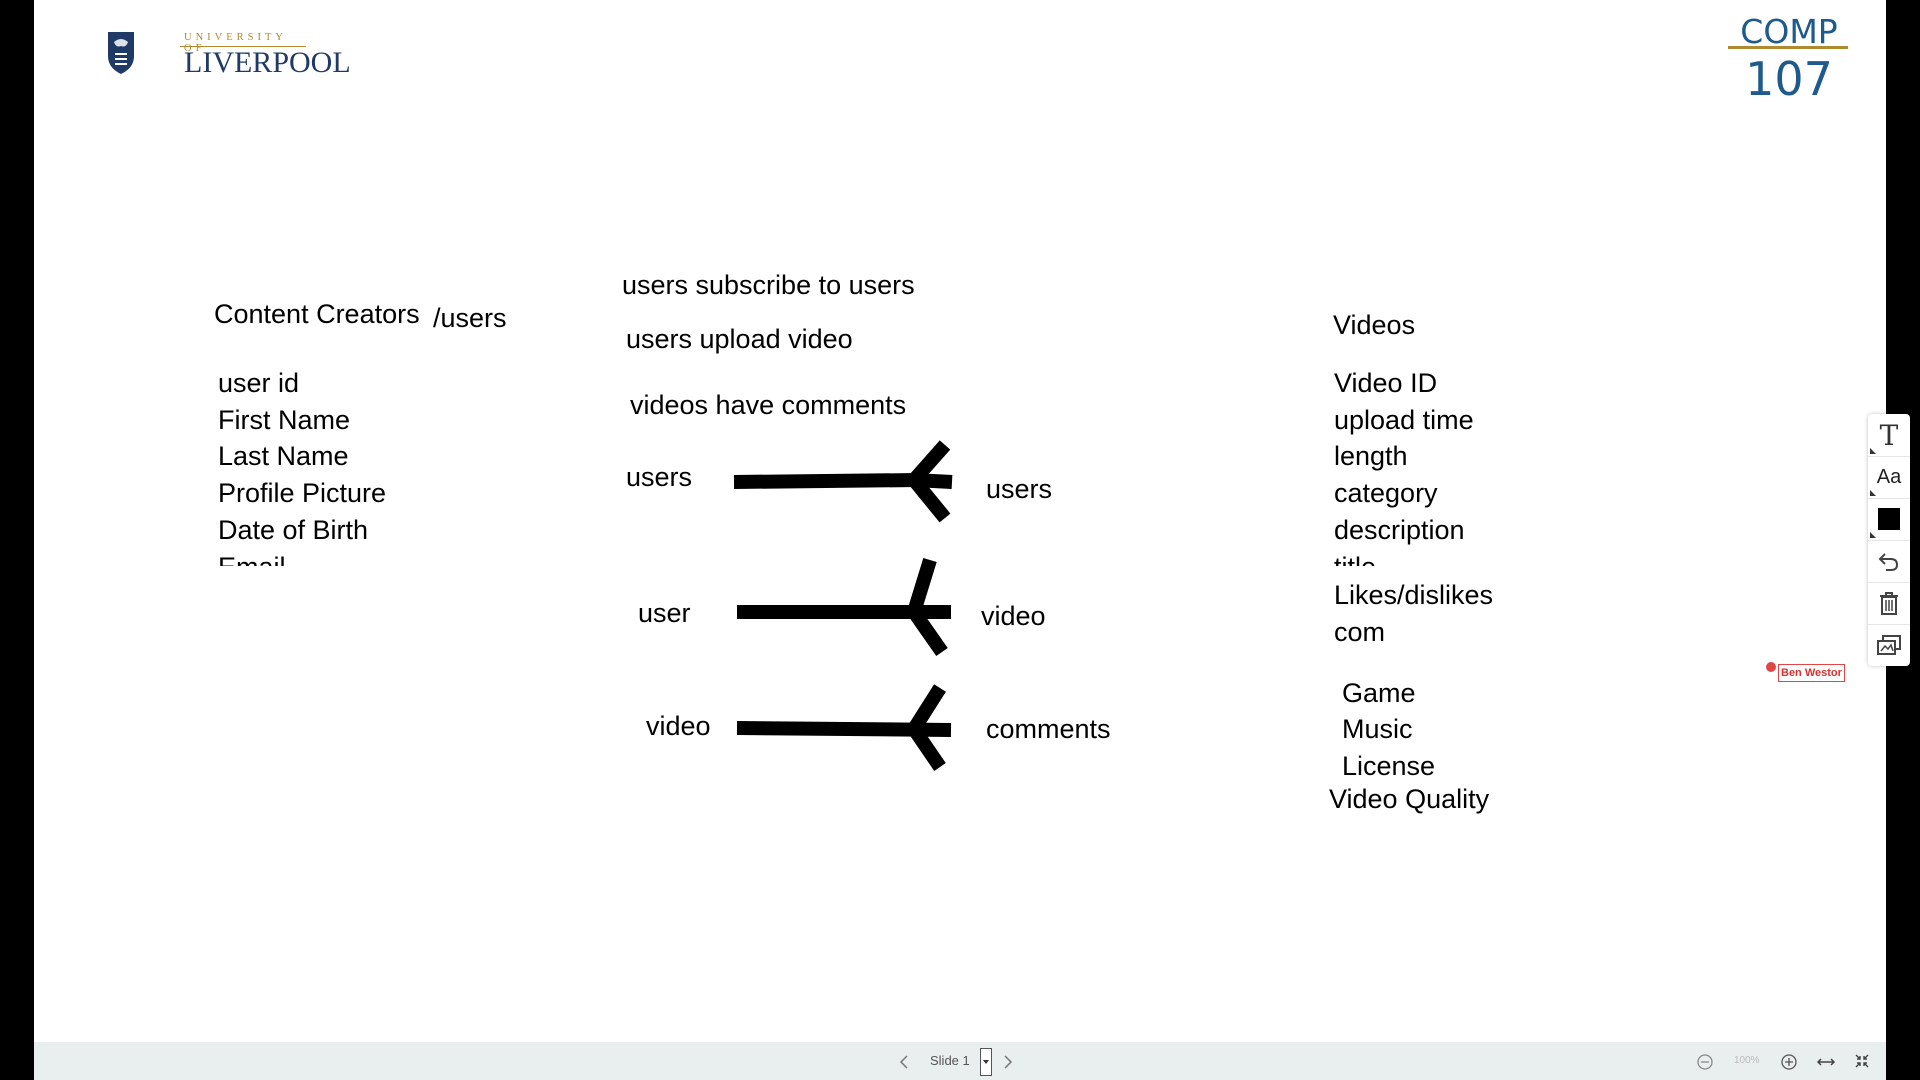  What do you see at coordinates (1811, 673) in the screenshot?
I see `presenter-name-label: Ben Westor` at bounding box center [1811, 673].